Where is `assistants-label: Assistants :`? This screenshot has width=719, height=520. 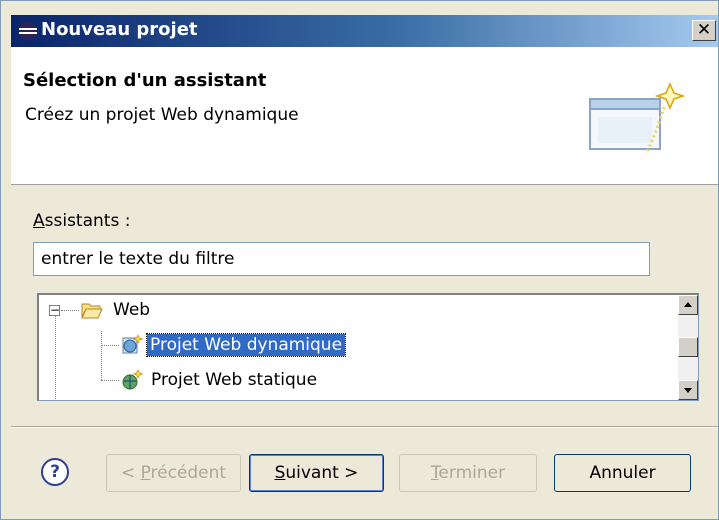 assistants-label: Assistants : is located at coordinates (82, 221).